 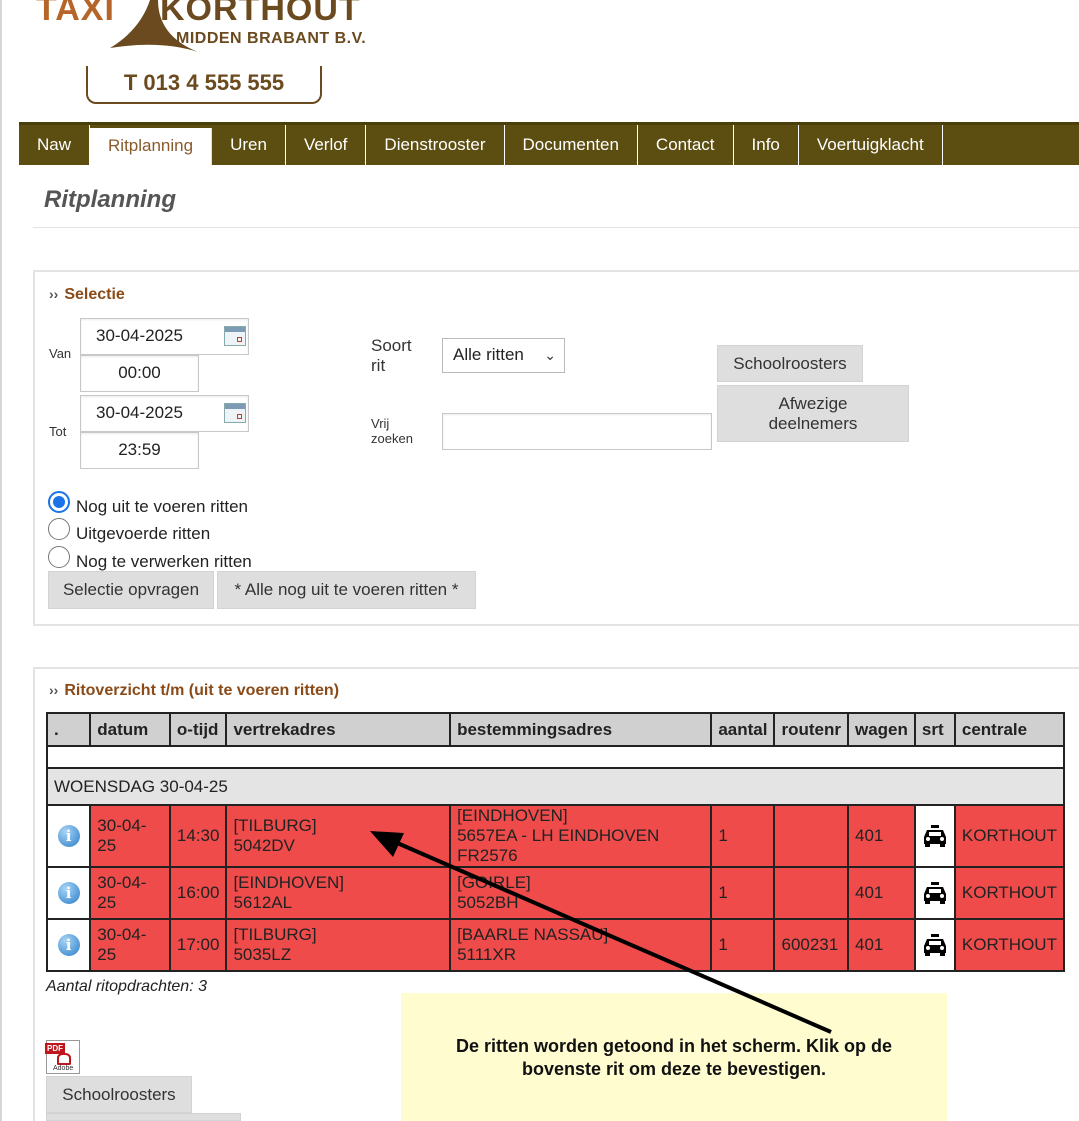 What do you see at coordinates (204, 85) in the screenshot?
I see `logo-phone: T 013 4 555 555` at bounding box center [204, 85].